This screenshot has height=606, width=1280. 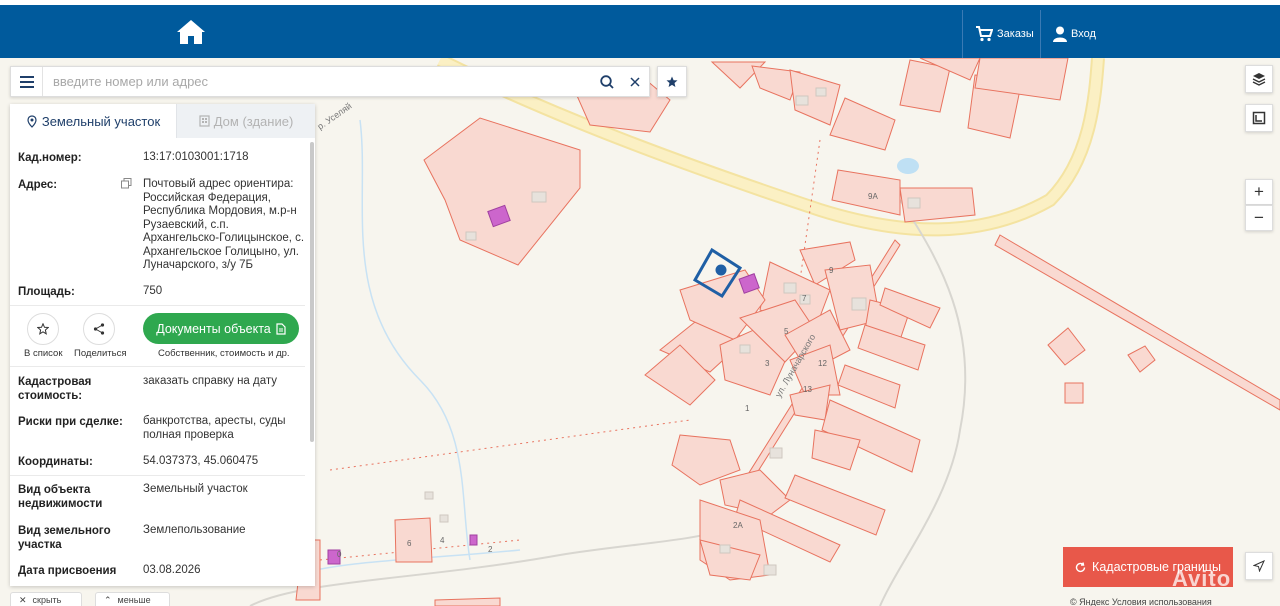 I want to click on user-icon, so click(x=1060, y=34).